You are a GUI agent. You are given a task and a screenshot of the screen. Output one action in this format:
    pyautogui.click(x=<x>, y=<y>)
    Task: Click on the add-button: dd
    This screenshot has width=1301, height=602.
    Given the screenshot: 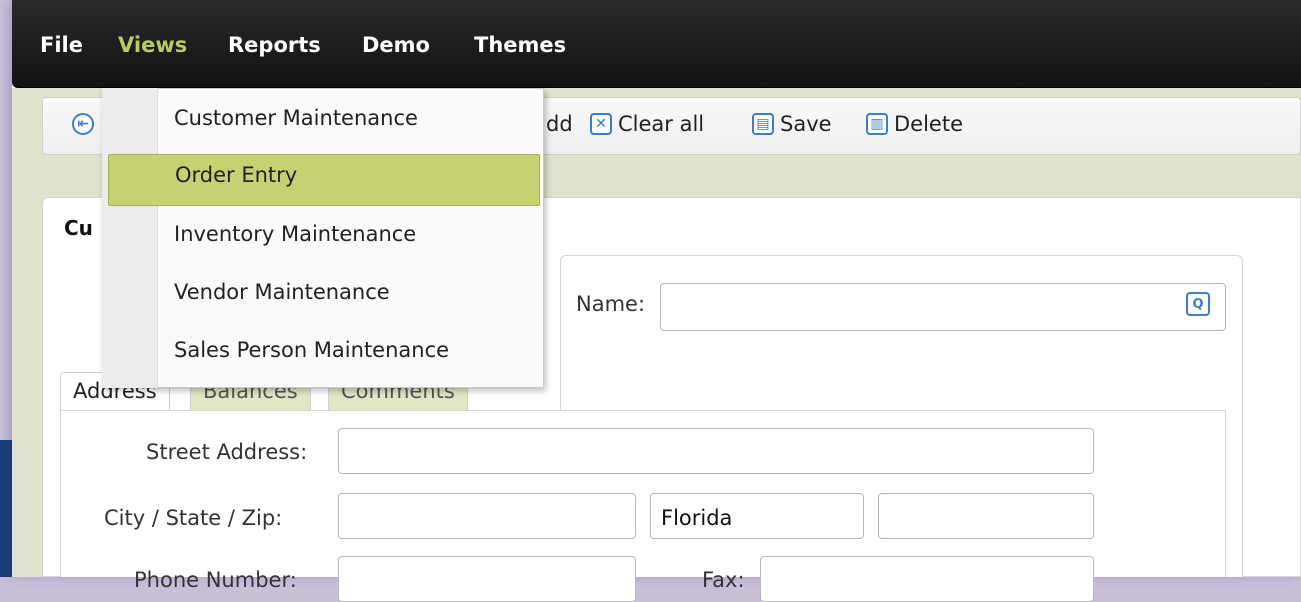 What is the action you would take?
    pyautogui.click(x=559, y=124)
    